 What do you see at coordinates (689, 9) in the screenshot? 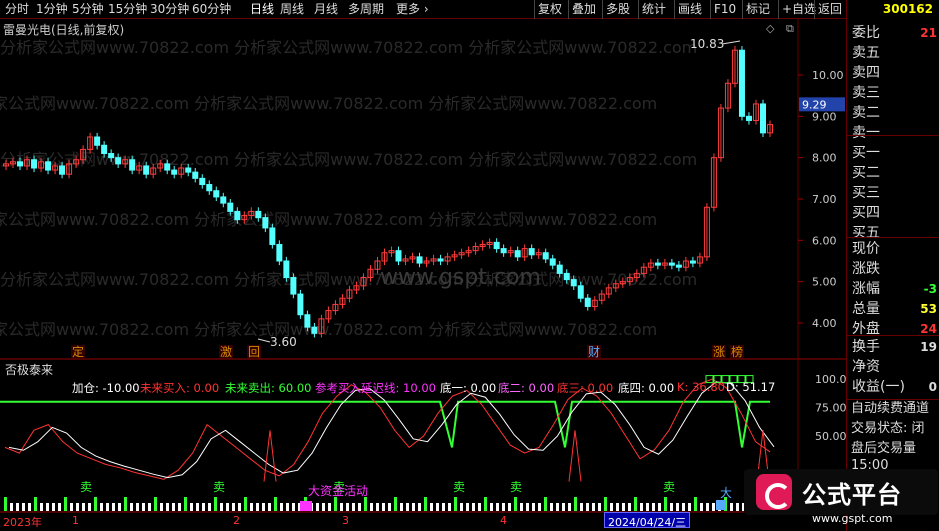
I see `draw-button: 画线` at bounding box center [689, 9].